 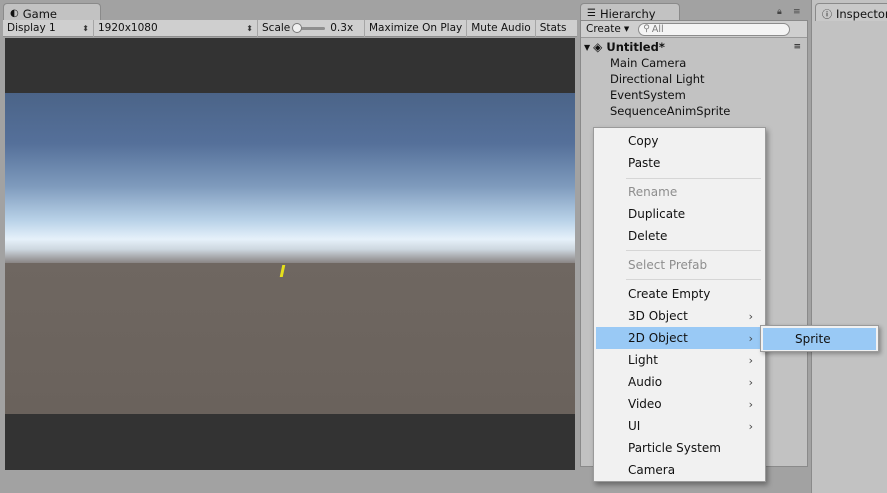 I want to click on menu-item-video: Video ›, so click(x=679, y=404).